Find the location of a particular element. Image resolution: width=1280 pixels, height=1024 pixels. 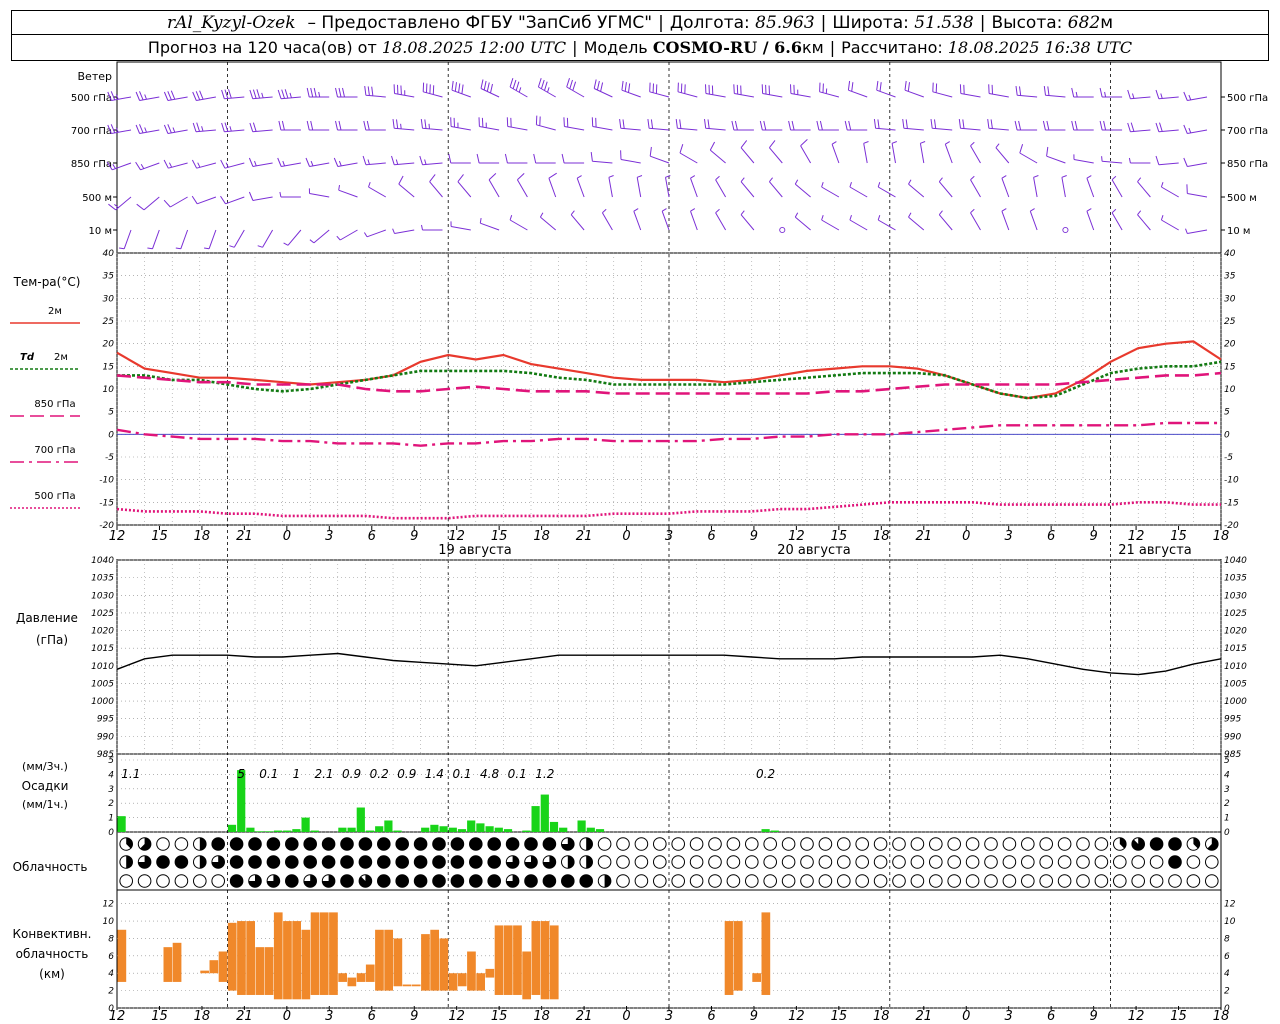

pres-tick-left: 1000 is located at coordinates (102, 702).